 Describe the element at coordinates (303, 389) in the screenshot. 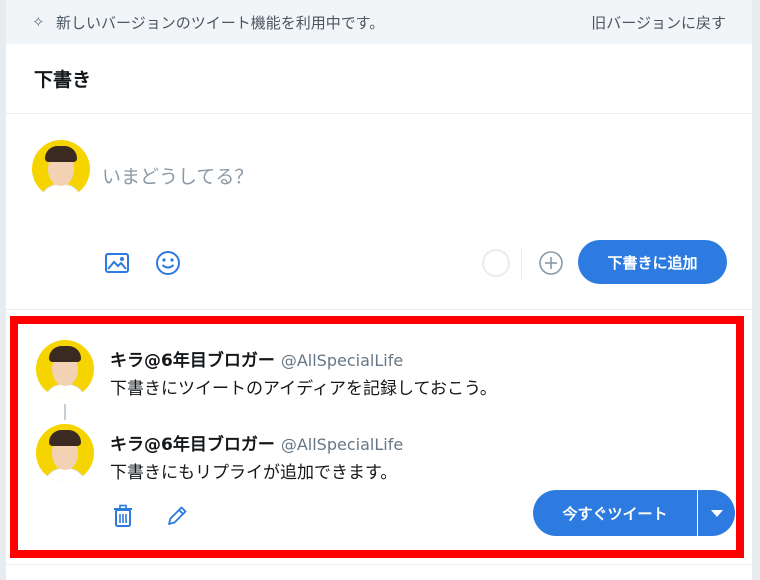

I see `tweet-text: 下書きにツイートのアイディアを記録しておこう。` at that location.